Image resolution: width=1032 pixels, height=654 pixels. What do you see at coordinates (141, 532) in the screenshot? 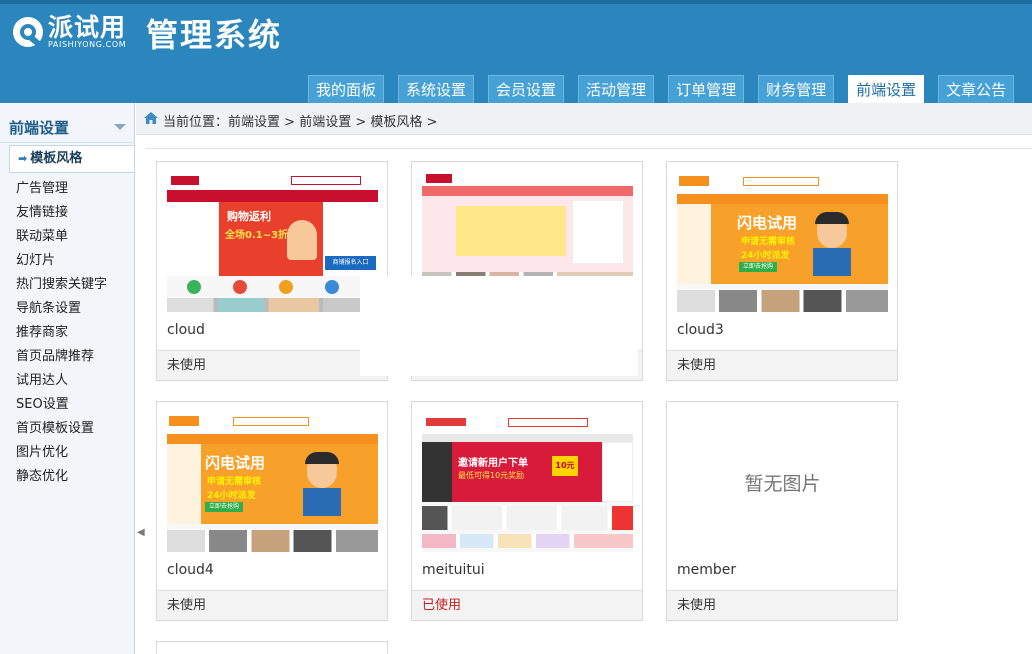
I see `collapse-sidebar-icon: ◀` at bounding box center [141, 532].